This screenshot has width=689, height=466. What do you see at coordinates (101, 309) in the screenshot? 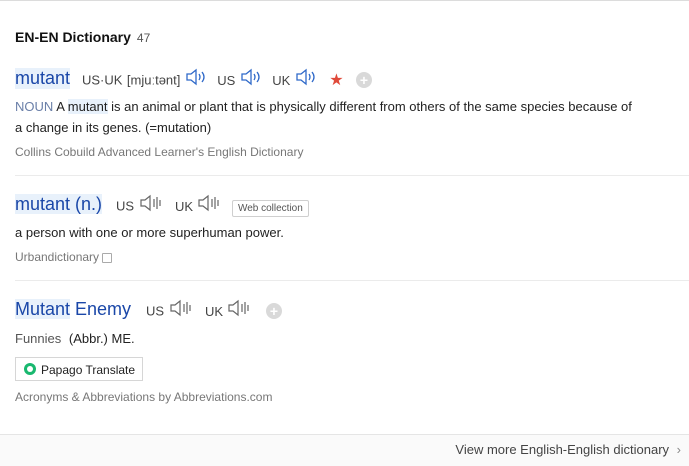
I see `entry-3-headword-rest: Enemy` at bounding box center [101, 309].